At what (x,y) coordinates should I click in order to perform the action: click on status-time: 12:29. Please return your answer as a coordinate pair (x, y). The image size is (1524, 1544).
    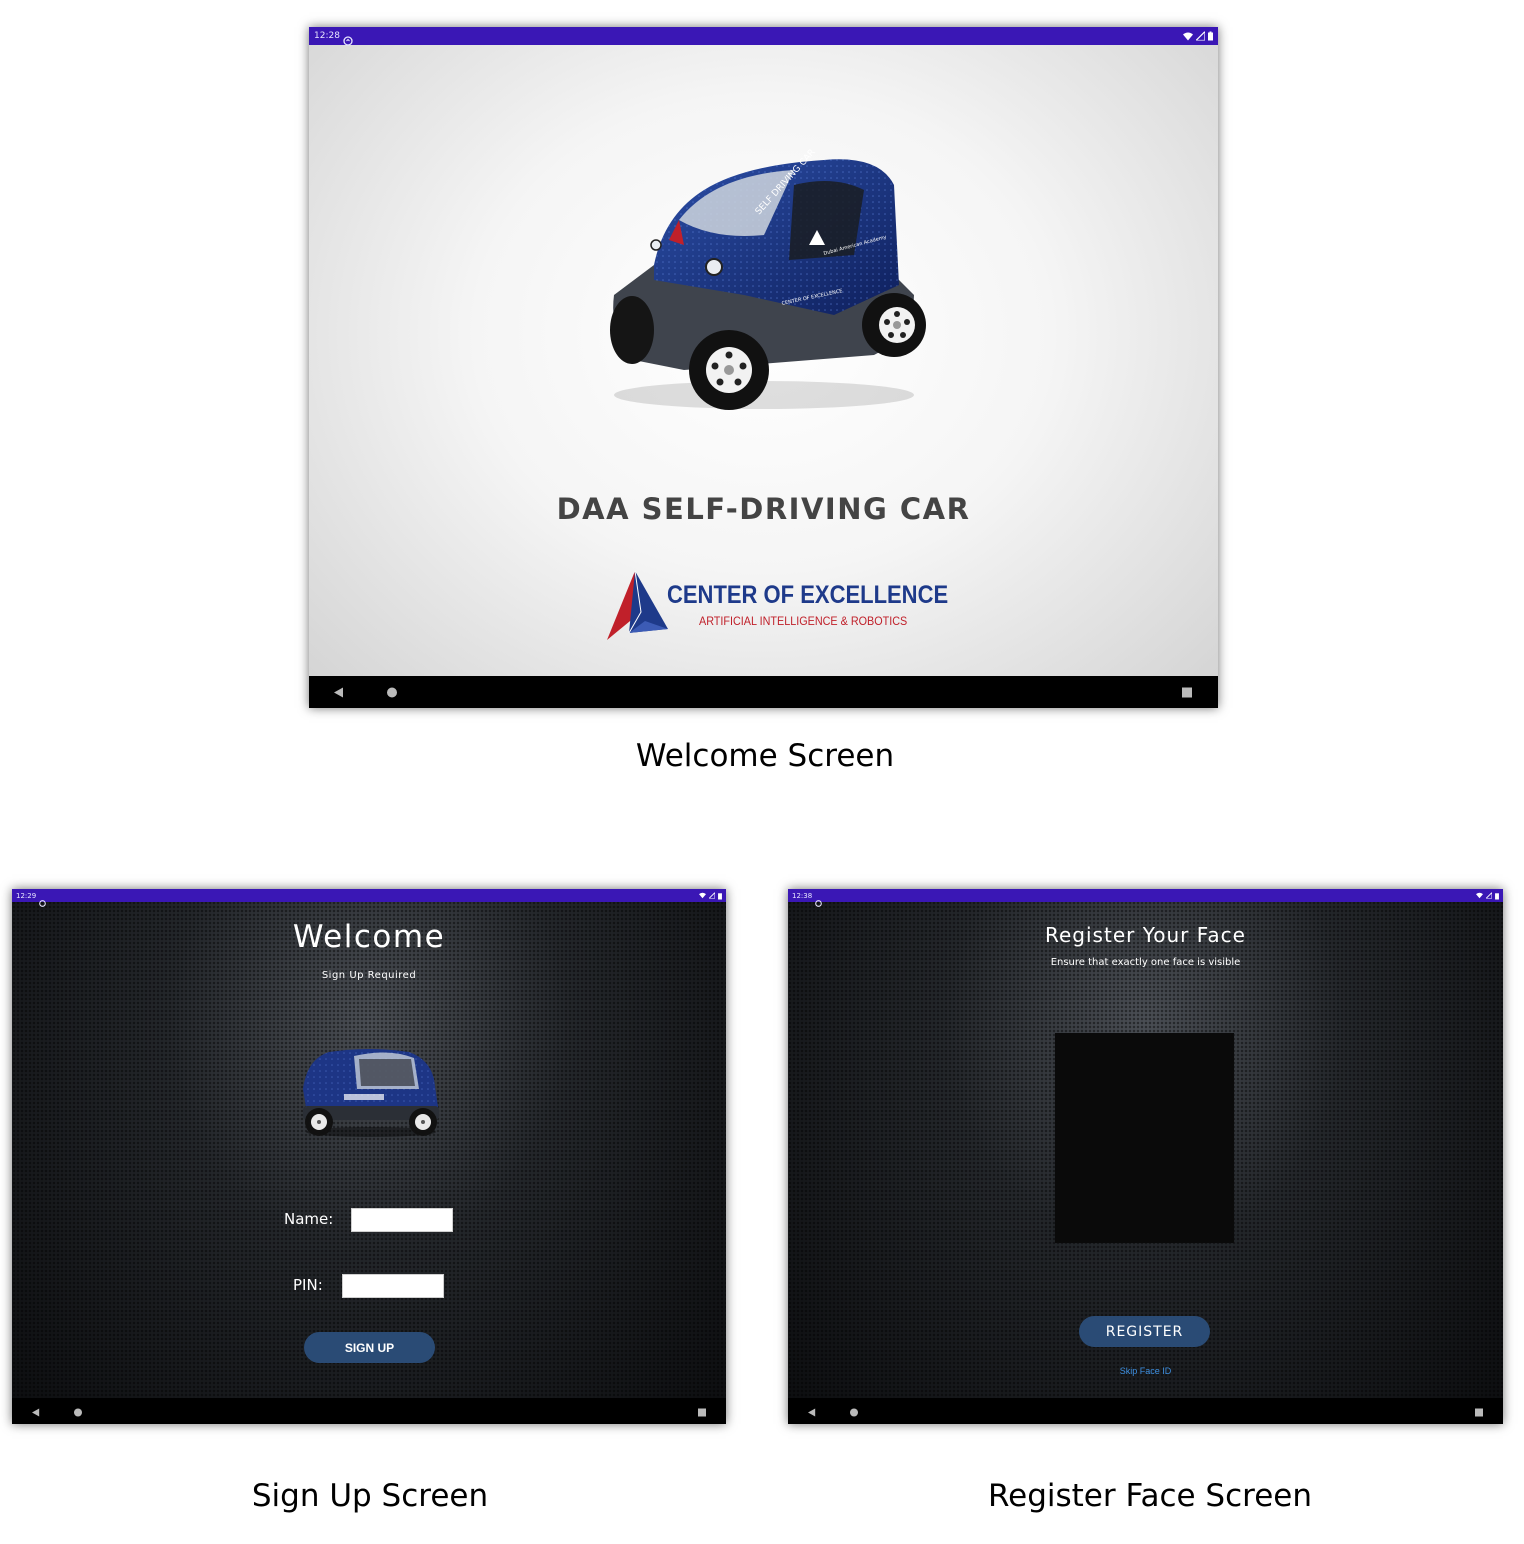
    Looking at the image, I should click on (26, 895).